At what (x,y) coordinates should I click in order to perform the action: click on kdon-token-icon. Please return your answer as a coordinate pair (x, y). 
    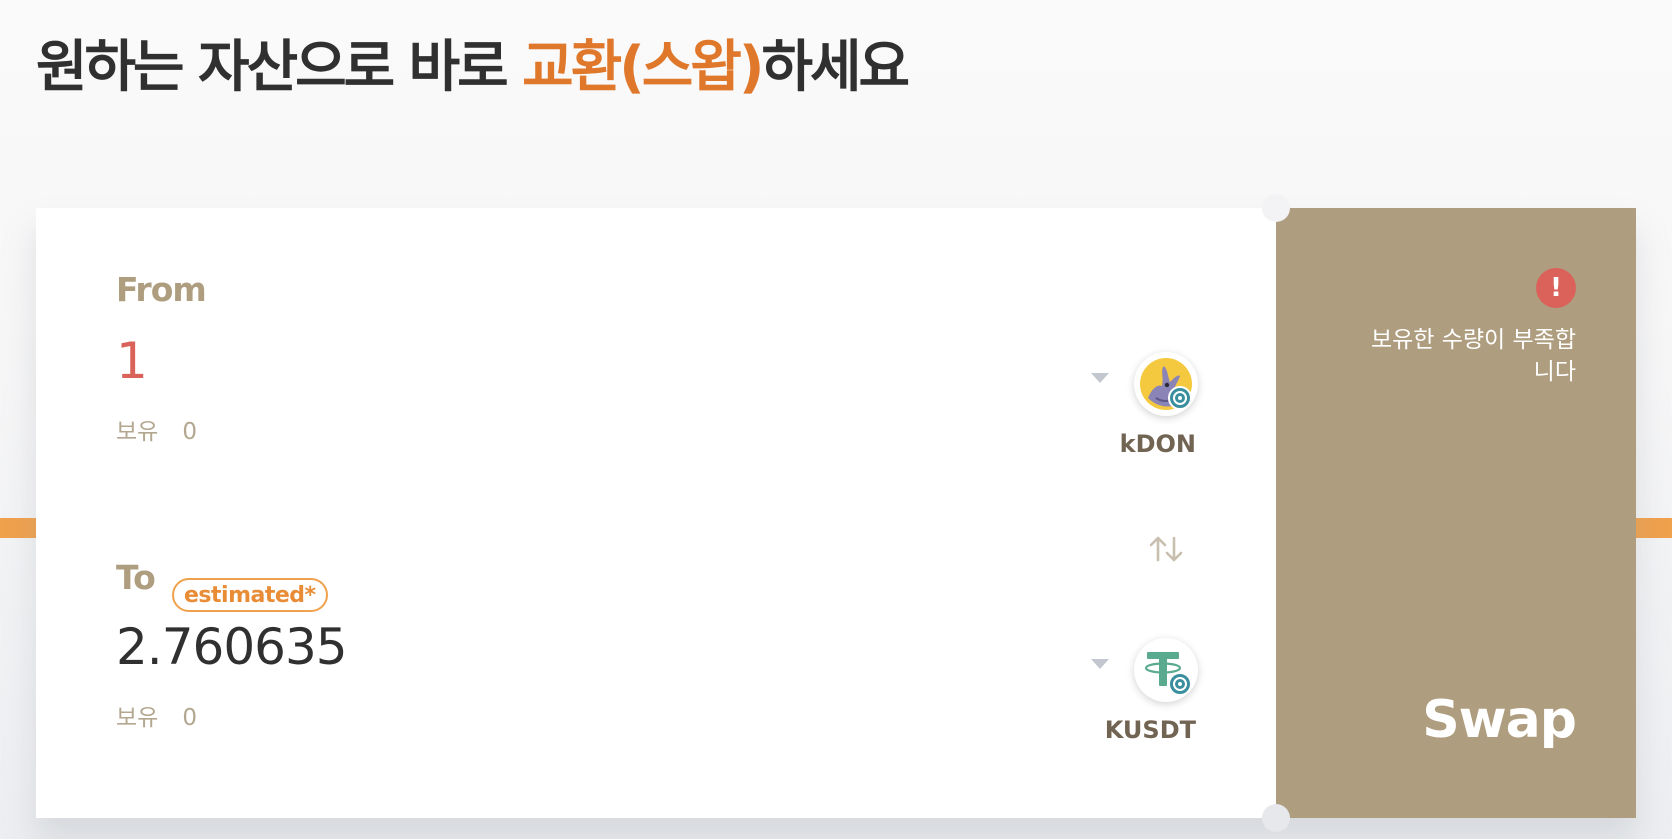
    Looking at the image, I should click on (1166, 384).